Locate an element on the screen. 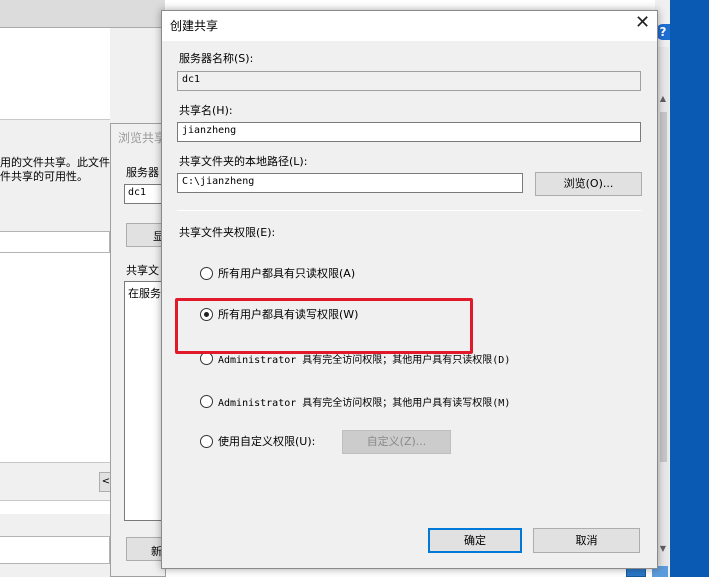 This screenshot has height=577, width=709. background-footer-field is located at coordinates (55, 550).